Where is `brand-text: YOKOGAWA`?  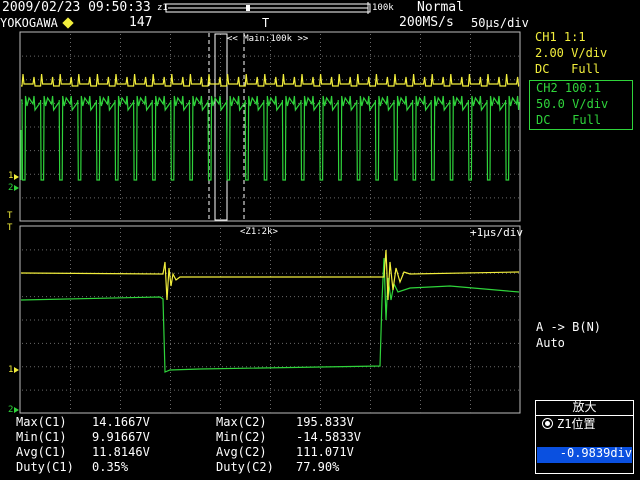 brand-text: YOKOGAWA is located at coordinates (29, 23).